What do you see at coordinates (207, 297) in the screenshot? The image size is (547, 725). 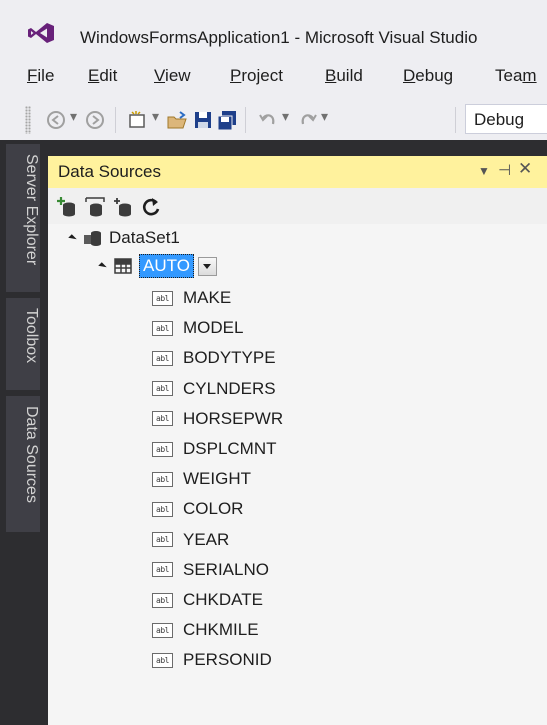 I see `field-label: MAKE` at bounding box center [207, 297].